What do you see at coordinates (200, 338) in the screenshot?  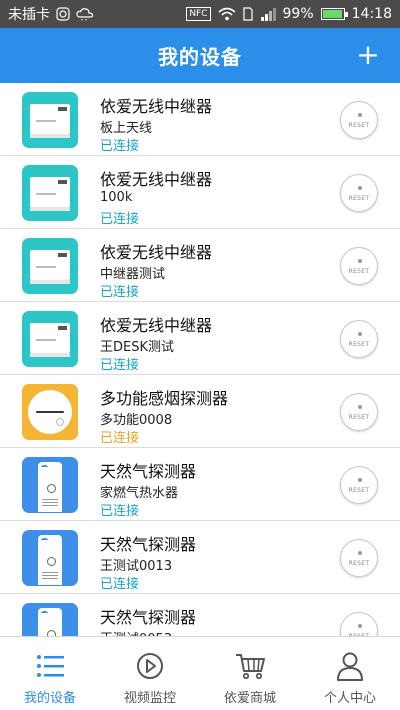 I see `device-row: 依爱无线中继器 王DESK测试 已连接 RESET` at bounding box center [200, 338].